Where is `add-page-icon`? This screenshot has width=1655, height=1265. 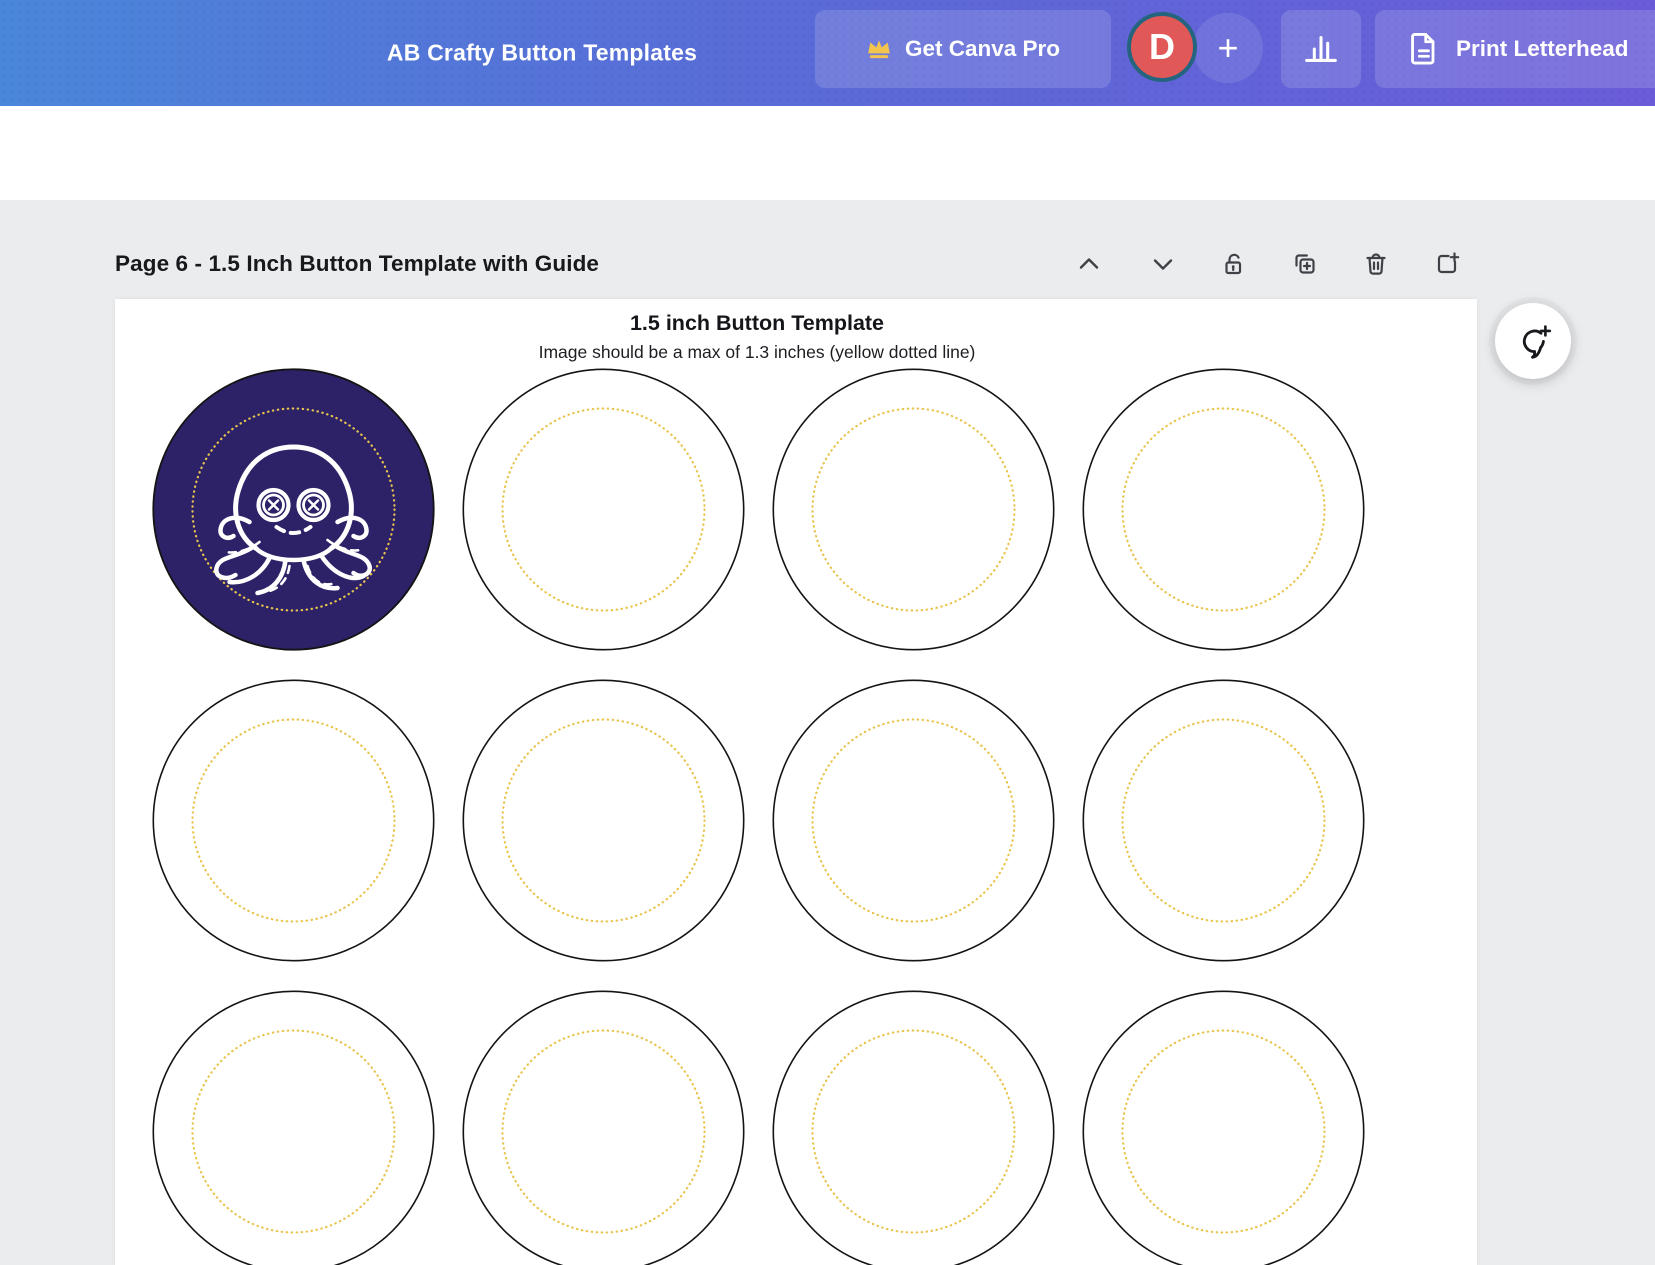 add-page-icon is located at coordinates (1447, 264).